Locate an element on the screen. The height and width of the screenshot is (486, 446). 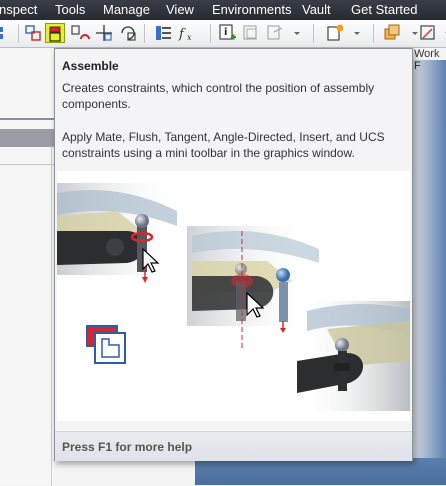
menu-view: View is located at coordinates (180, 9).